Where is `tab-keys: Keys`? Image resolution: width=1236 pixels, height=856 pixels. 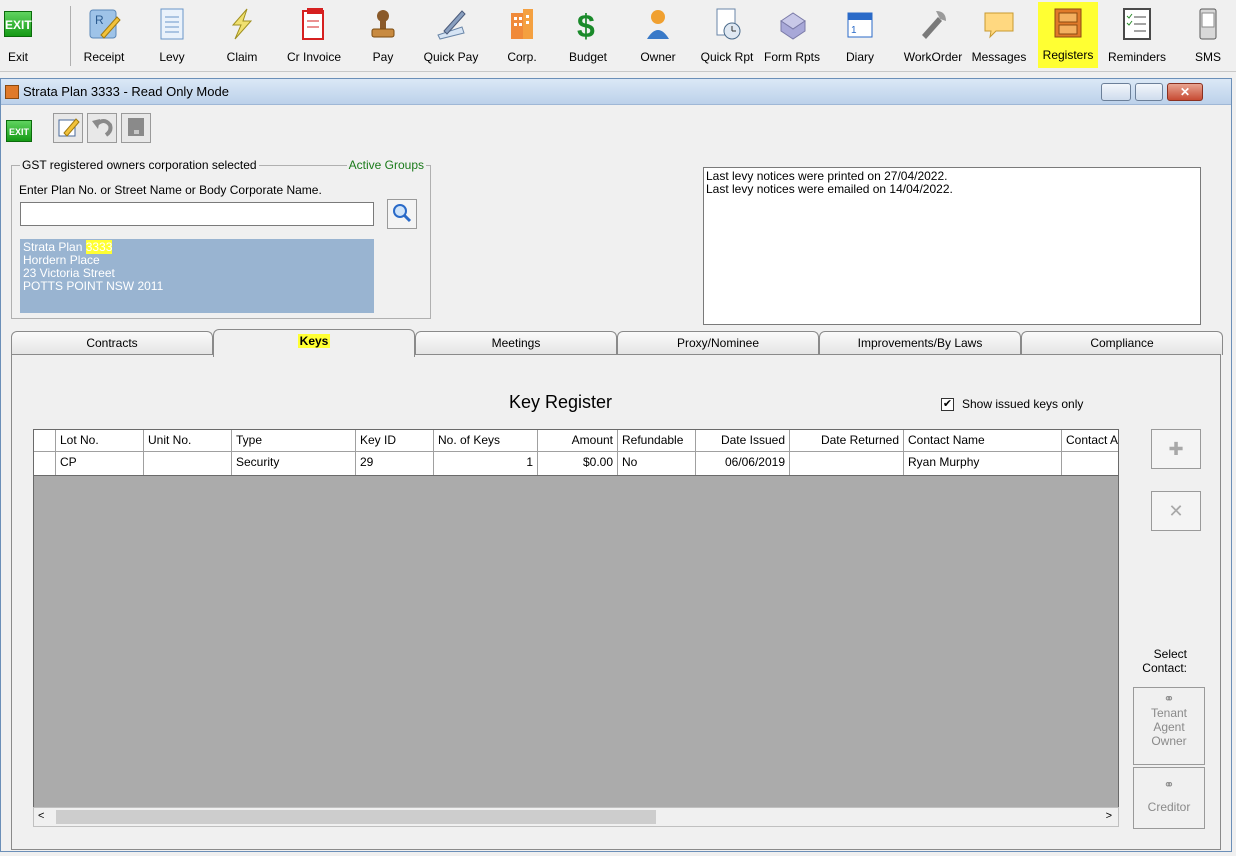
tab-keys: Keys is located at coordinates (314, 343).